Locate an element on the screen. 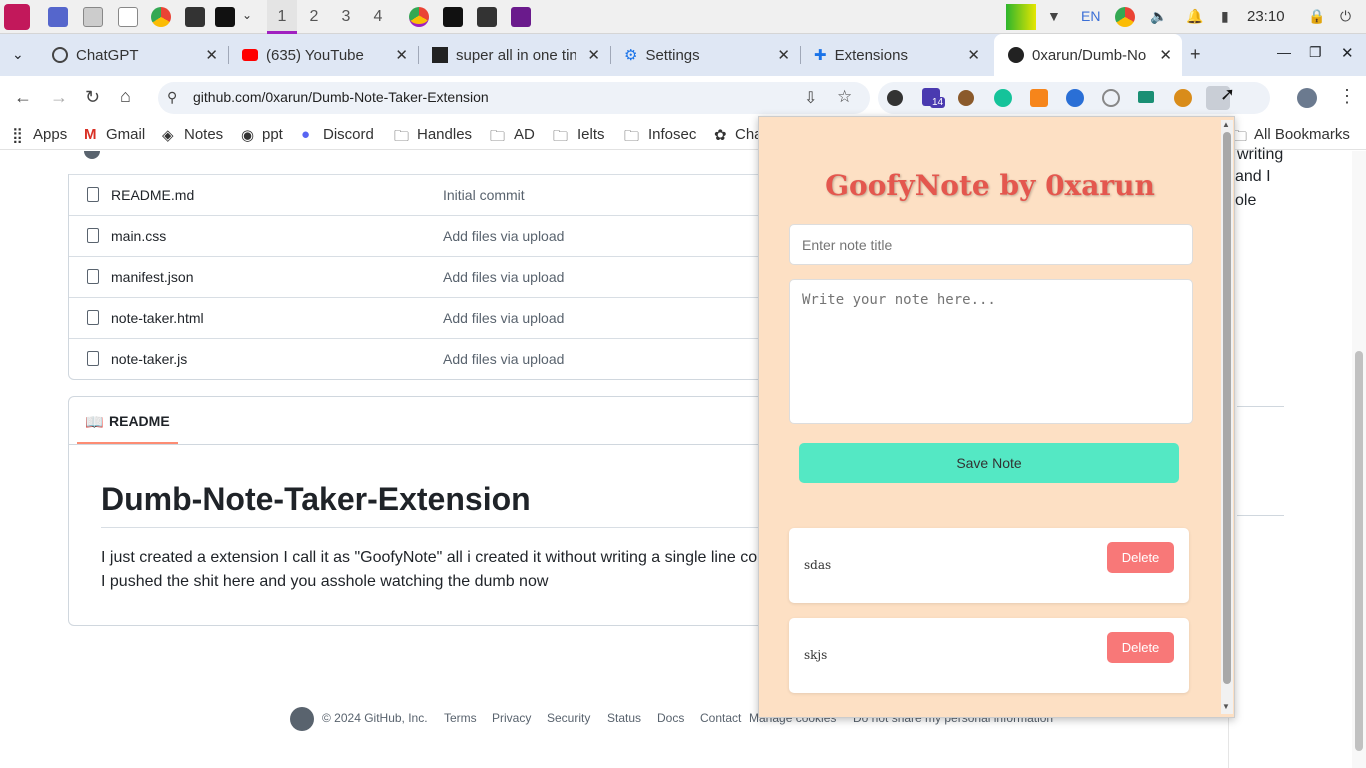 Image resolution: width=1366 pixels, height=768 pixels. workspace-3: 3 is located at coordinates (346, 17).